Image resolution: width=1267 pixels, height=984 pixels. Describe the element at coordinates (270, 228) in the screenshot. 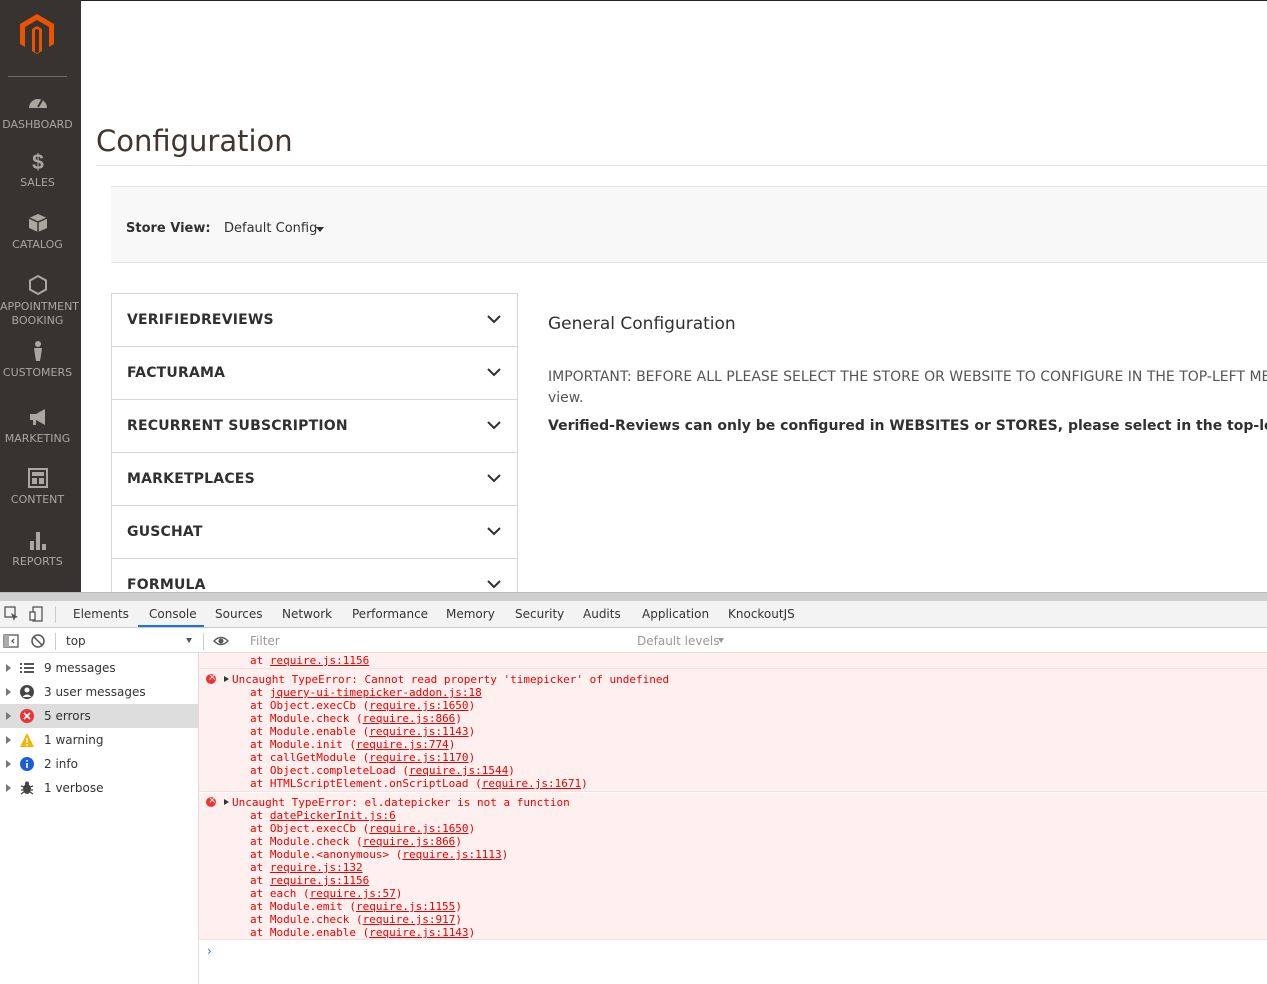

I see `store-view-dropdown: Default Config` at that location.